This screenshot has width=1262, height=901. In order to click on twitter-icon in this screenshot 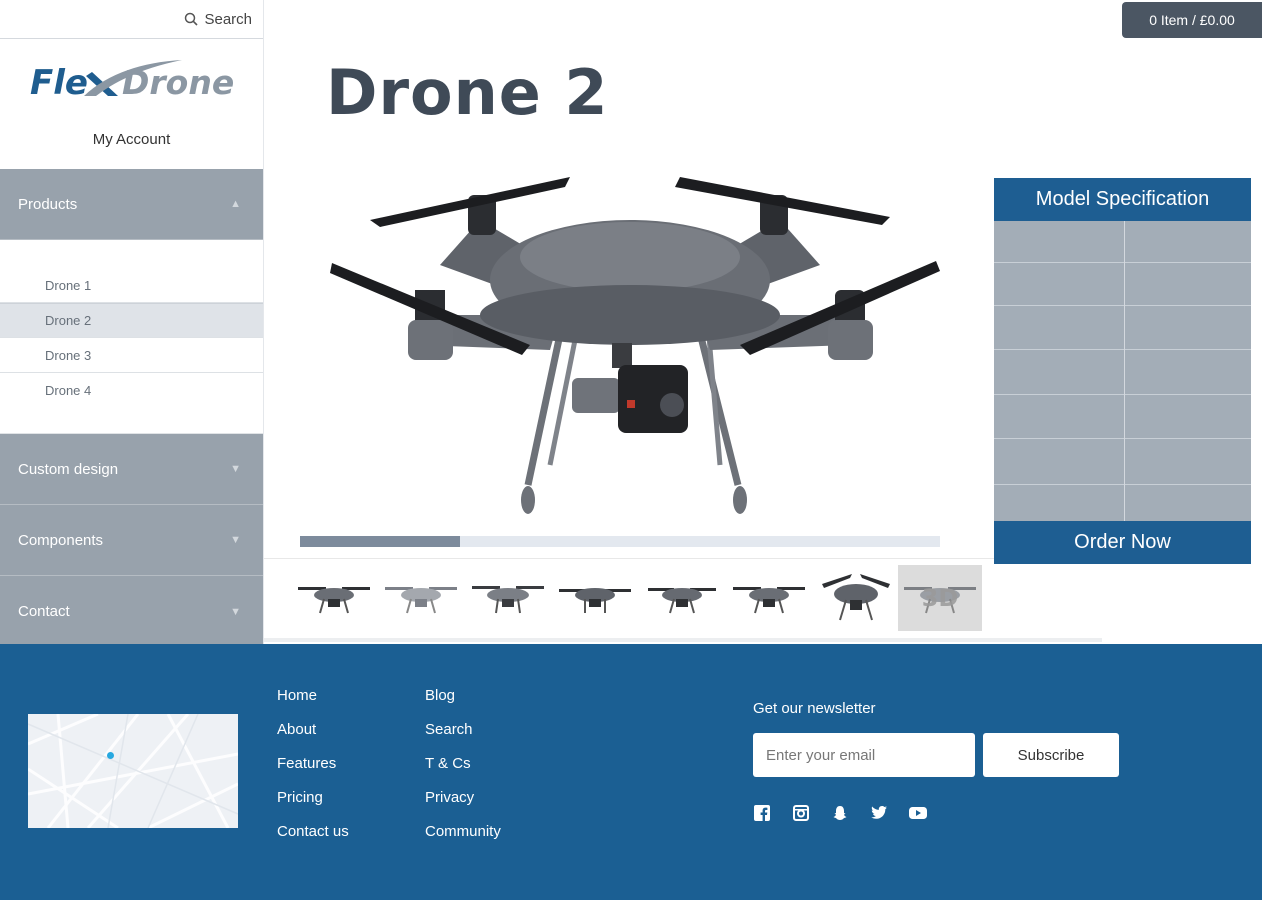, I will do `click(879, 813)`.